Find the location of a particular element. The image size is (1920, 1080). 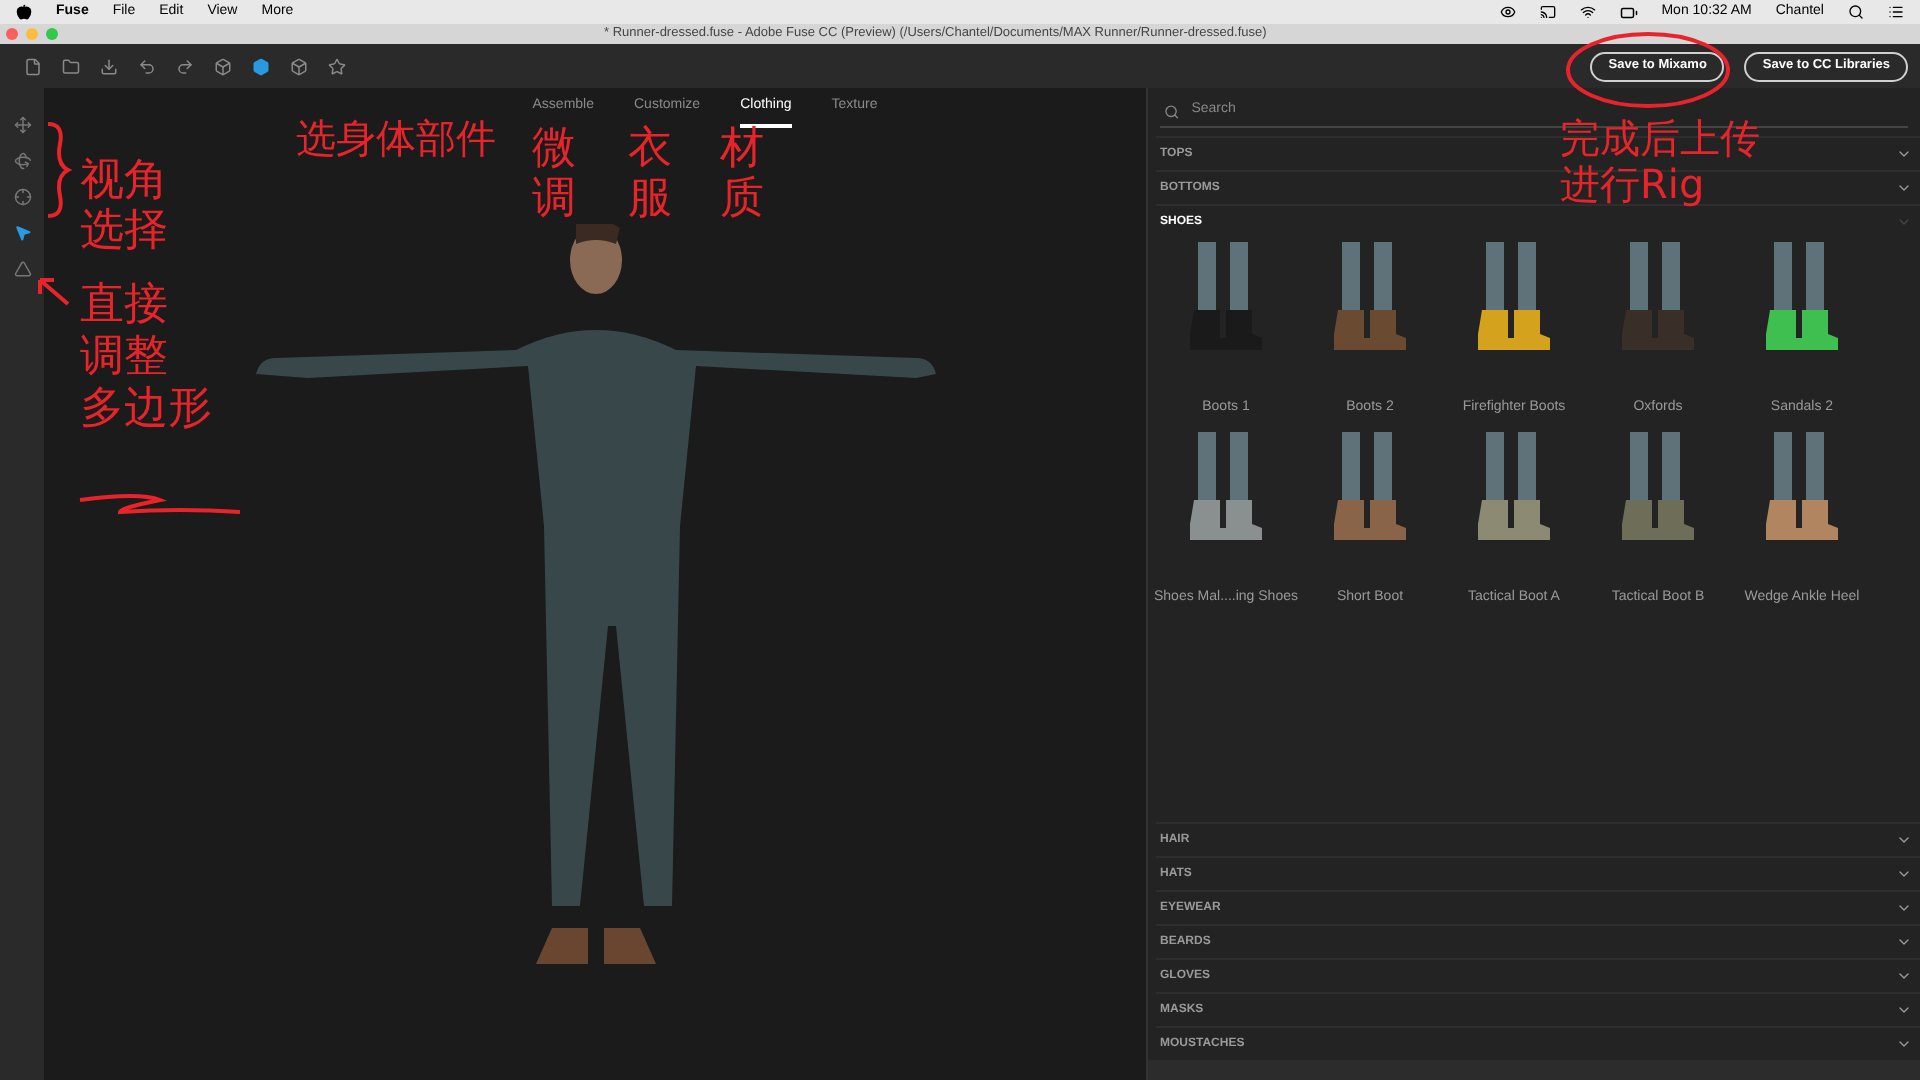

handwritten-note: 直接 is located at coordinates (124, 305).